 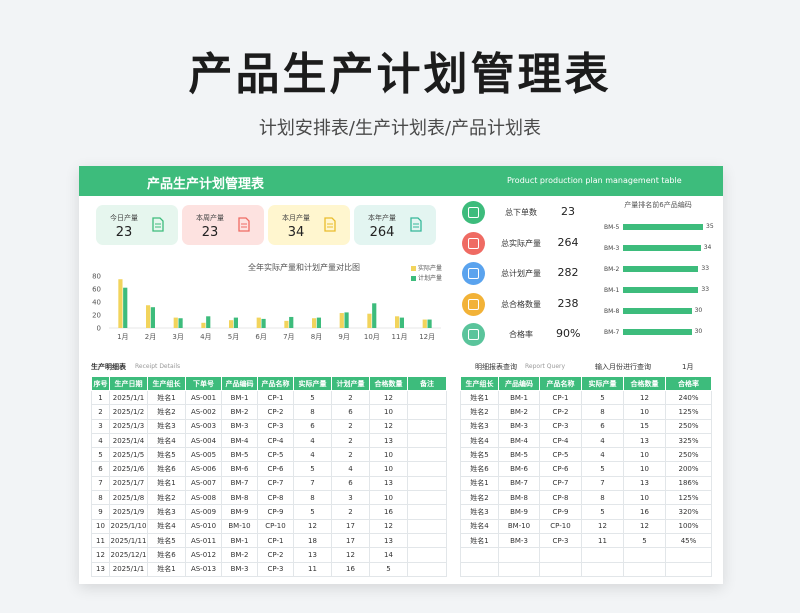 I want to click on table-cell: 11, so click(x=312, y=569).